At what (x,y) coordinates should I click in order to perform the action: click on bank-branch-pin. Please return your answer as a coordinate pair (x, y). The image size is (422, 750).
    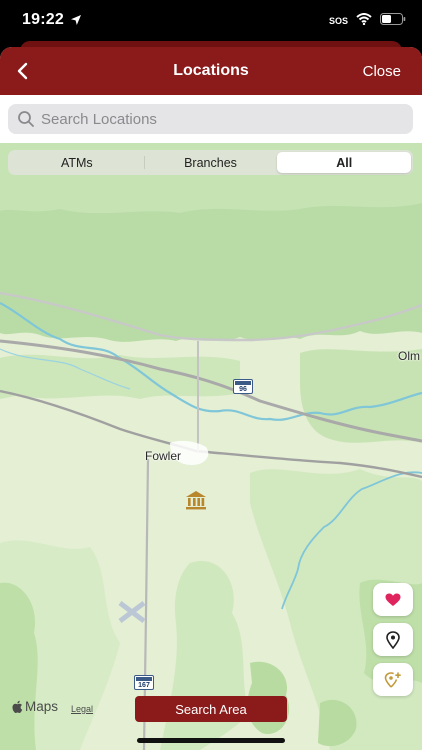
    Looking at the image, I should click on (196, 500).